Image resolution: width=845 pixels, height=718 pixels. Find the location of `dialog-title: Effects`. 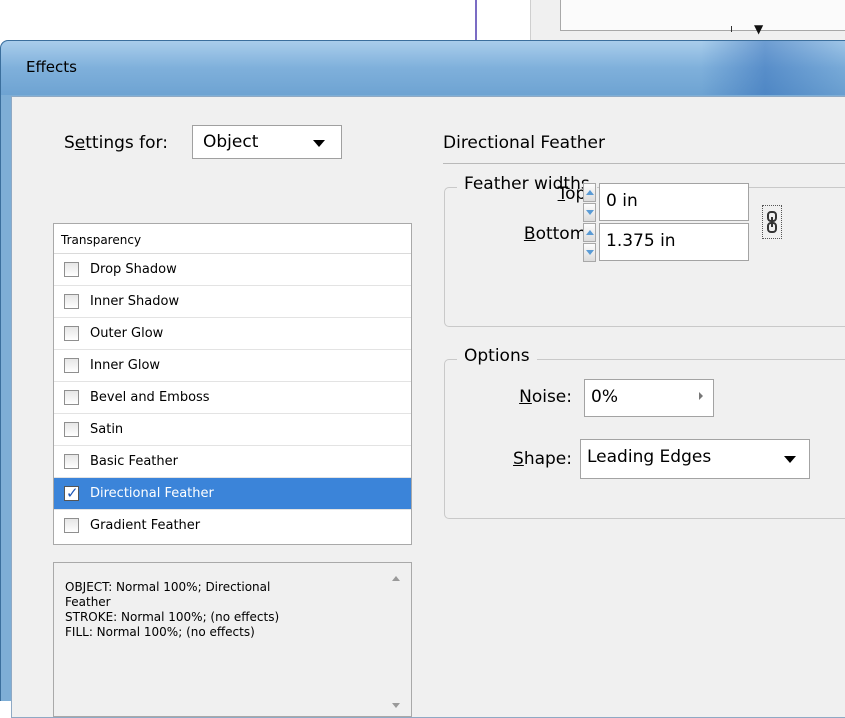

dialog-title: Effects is located at coordinates (51, 67).